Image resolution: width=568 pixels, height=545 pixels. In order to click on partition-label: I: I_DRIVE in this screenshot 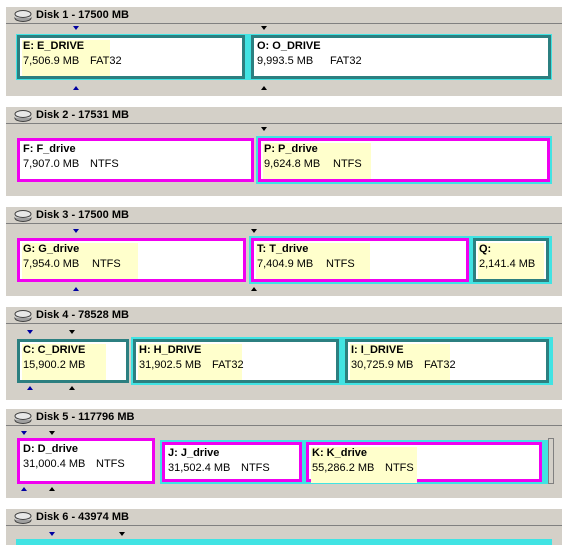, I will do `click(377, 350)`.